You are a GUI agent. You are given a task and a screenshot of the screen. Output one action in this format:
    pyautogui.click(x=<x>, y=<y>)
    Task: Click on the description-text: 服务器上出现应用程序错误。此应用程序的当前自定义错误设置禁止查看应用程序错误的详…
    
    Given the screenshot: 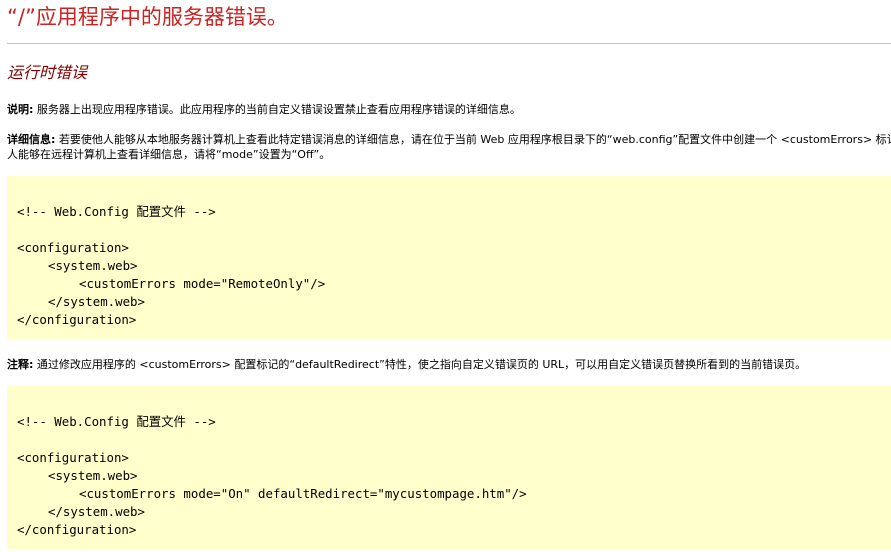 What is the action you would take?
    pyautogui.click(x=277, y=109)
    